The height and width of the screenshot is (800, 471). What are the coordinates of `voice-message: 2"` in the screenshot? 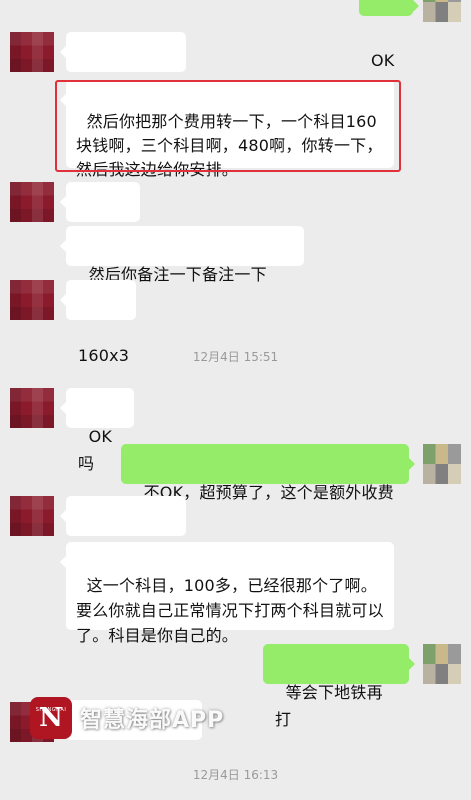 It's located at (100, 224).